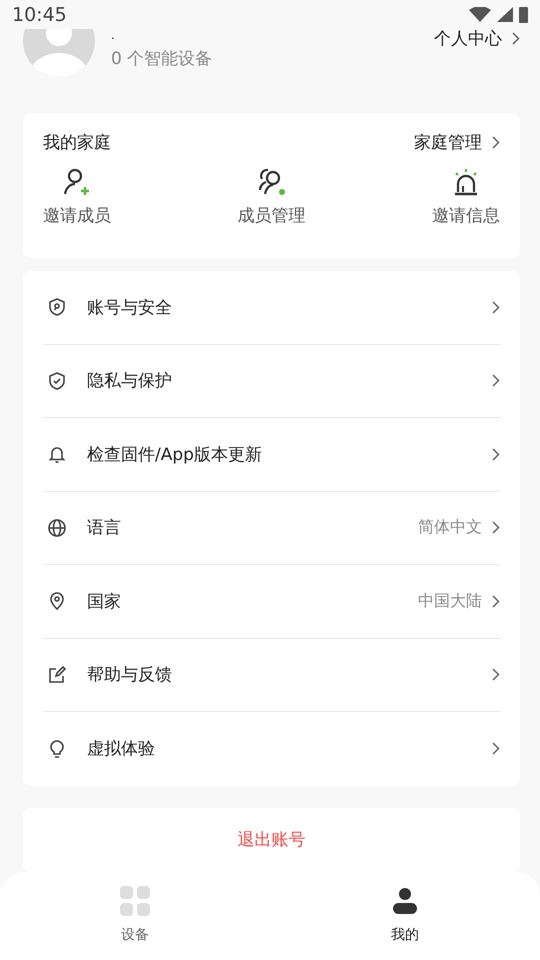 This screenshot has width=540, height=960. What do you see at coordinates (505, 14) in the screenshot?
I see `signal-icon` at bounding box center [505, 14].